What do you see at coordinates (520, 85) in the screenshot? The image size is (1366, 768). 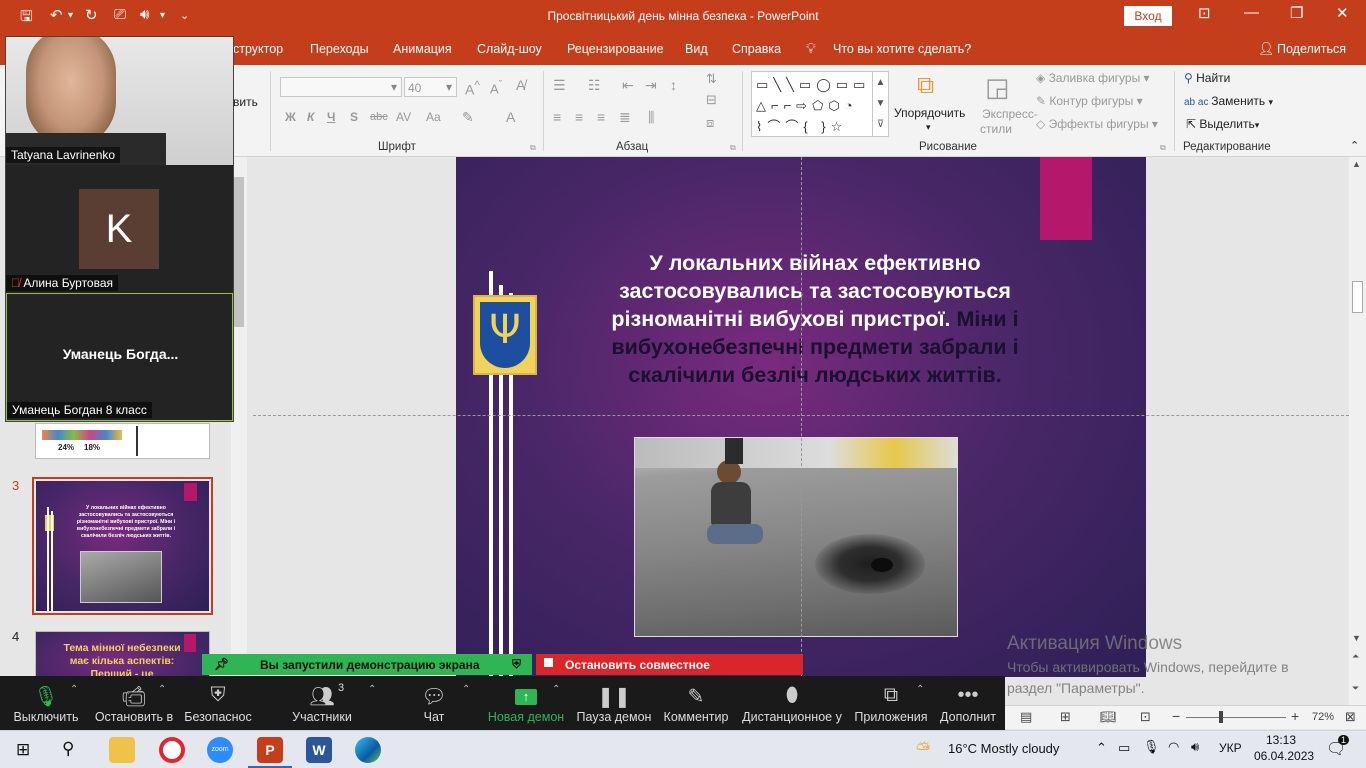 I see `clear-format-icon: A̸` at bounding box center [520, 85].